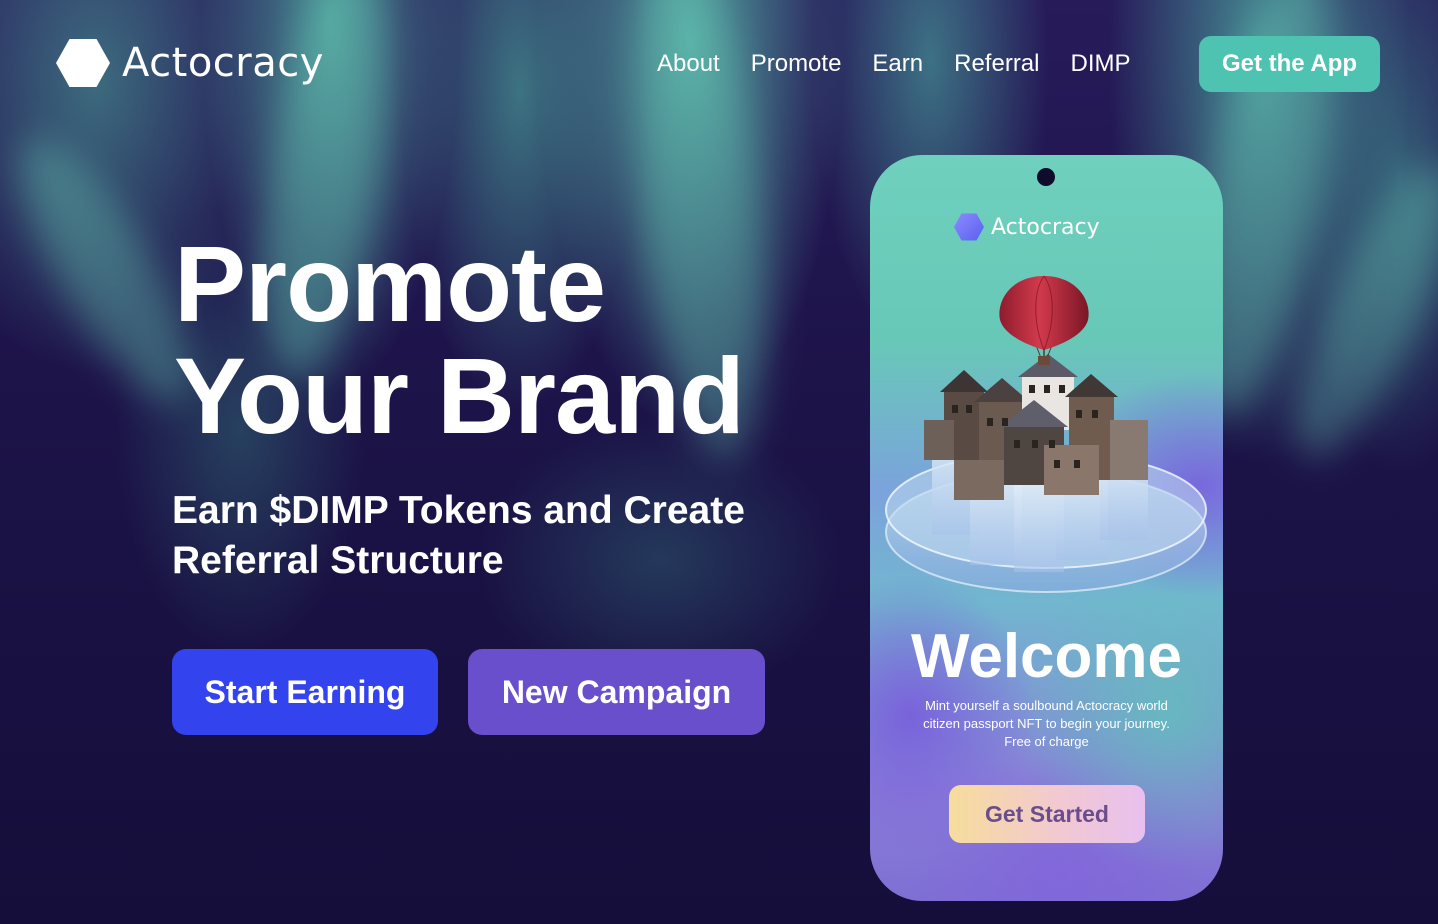 This screenshot has width=1438, height=924. I want to click on brand-name: Actocracy, so click(223, 63).